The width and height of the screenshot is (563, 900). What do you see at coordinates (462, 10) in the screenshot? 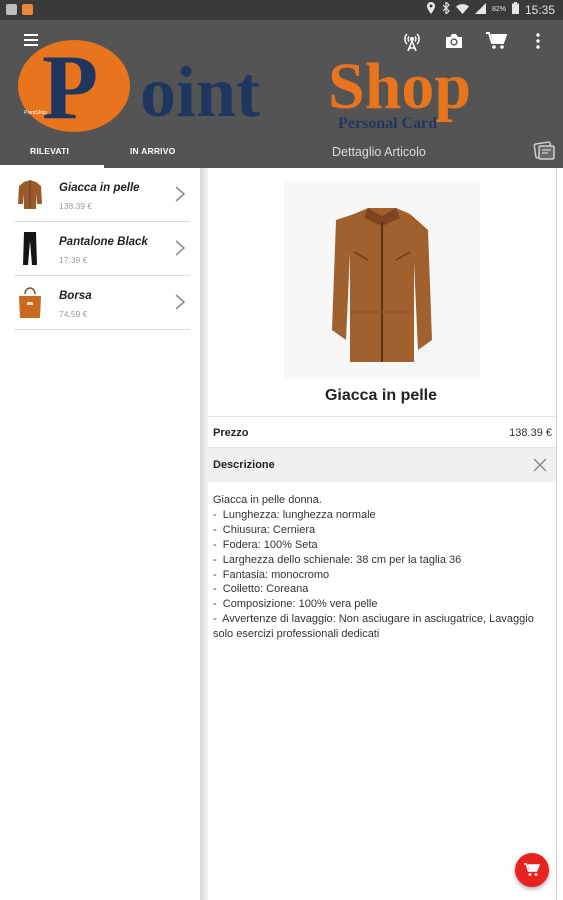
I see `wifi-icon` at bounding box center [462, 10].